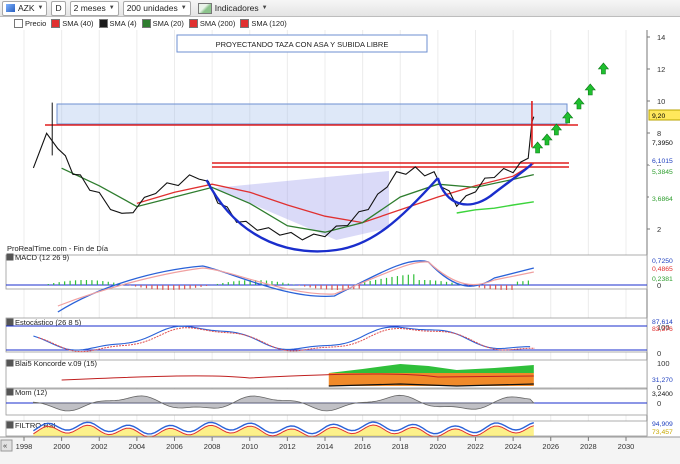 The width and height of the screenshot is (680, 464). I want to click on rsi-value-label: 94,909, so click(662, 424).